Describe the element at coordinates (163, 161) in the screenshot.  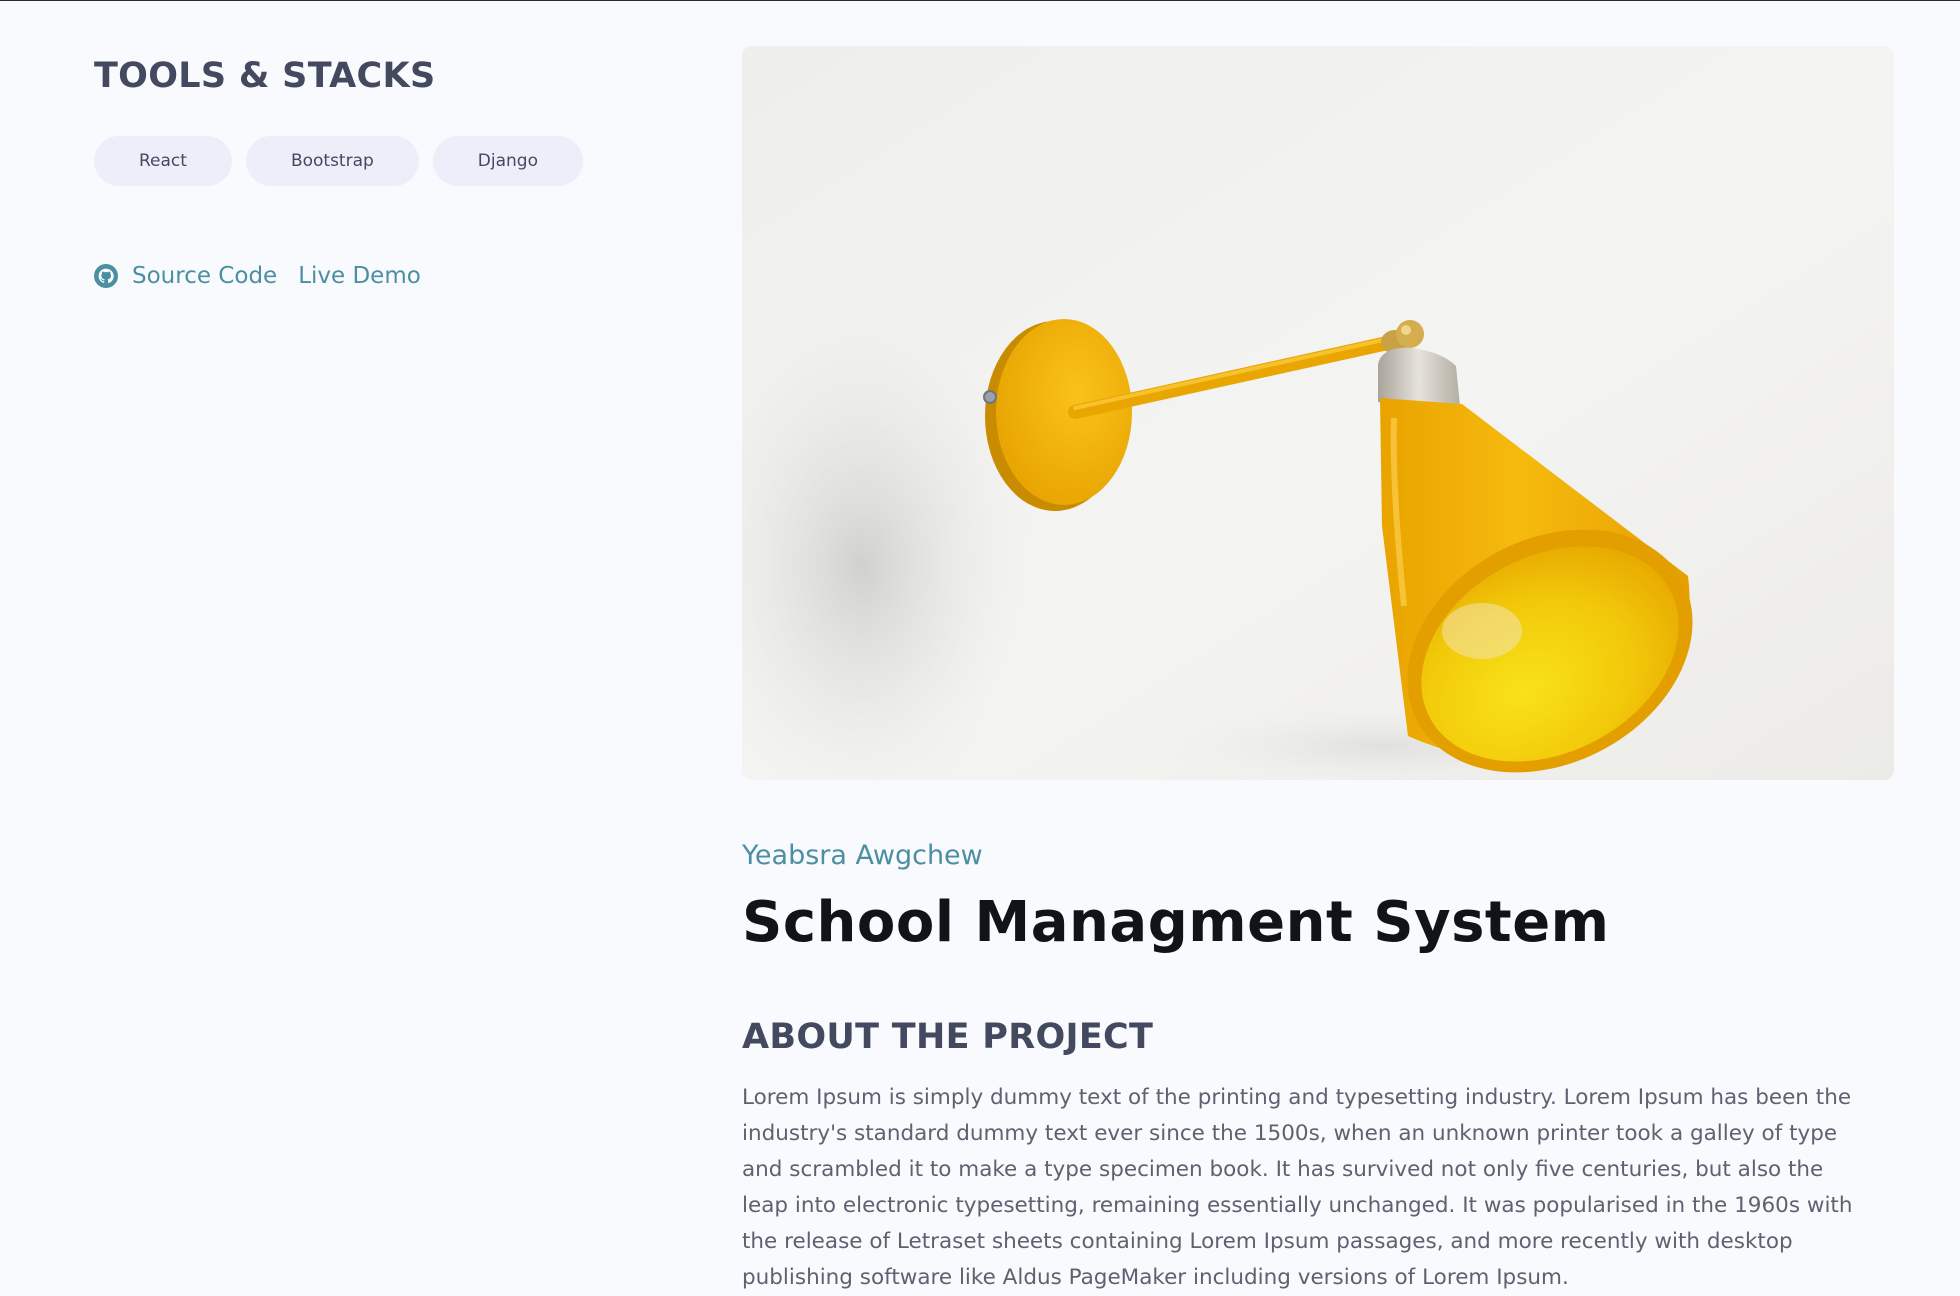
I see `stack-pill-react: React` at that location.